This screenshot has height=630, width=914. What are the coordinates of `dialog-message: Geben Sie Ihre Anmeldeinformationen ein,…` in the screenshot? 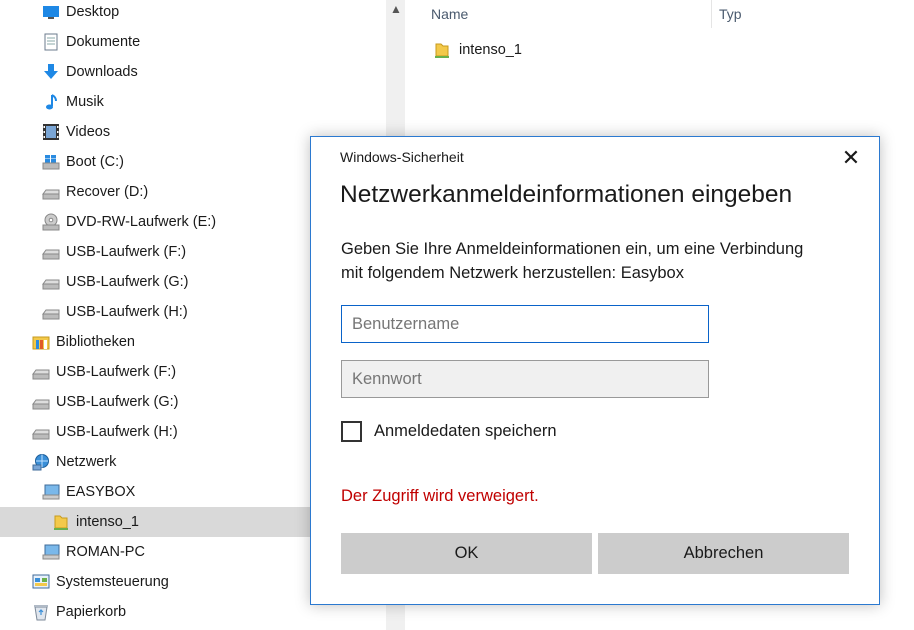 It's located at (596, 261).